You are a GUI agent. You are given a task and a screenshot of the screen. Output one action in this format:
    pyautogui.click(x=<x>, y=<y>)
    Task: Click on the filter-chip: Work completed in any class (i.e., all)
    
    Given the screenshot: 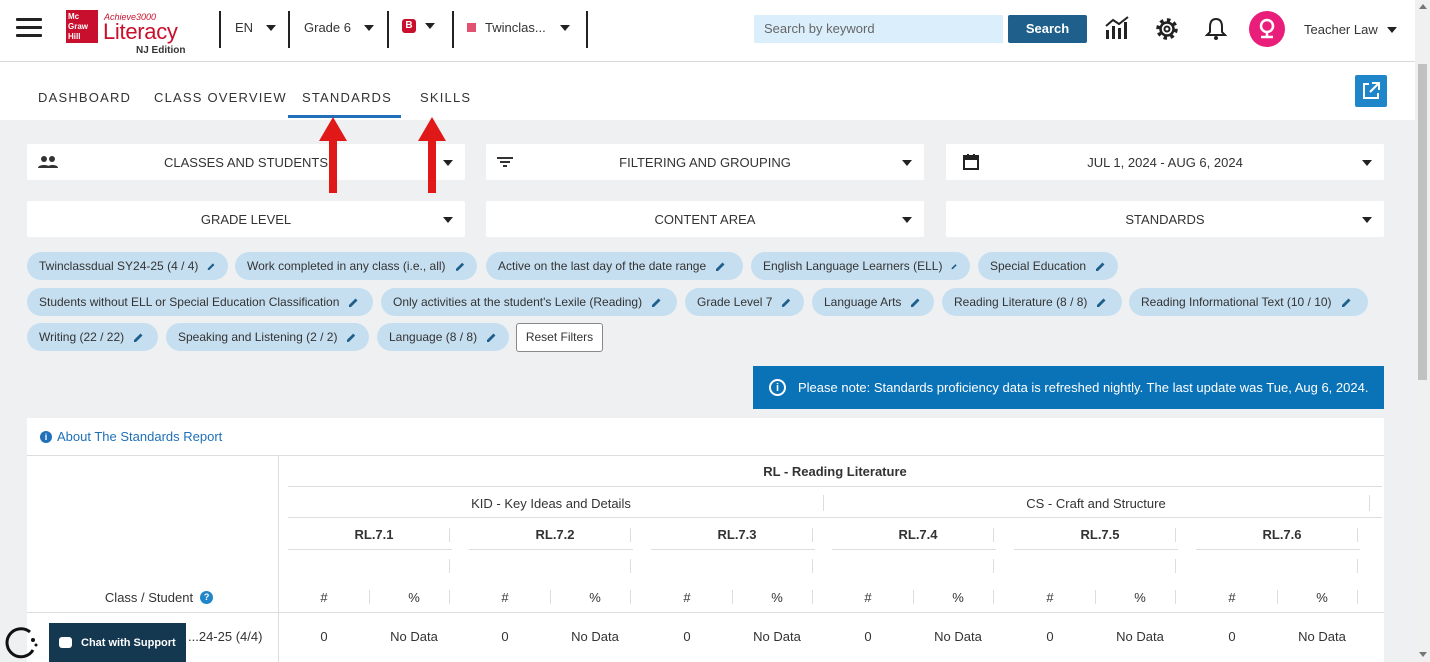 What is the action you would take?
    pyautogui.click(x=356, y=266)
    